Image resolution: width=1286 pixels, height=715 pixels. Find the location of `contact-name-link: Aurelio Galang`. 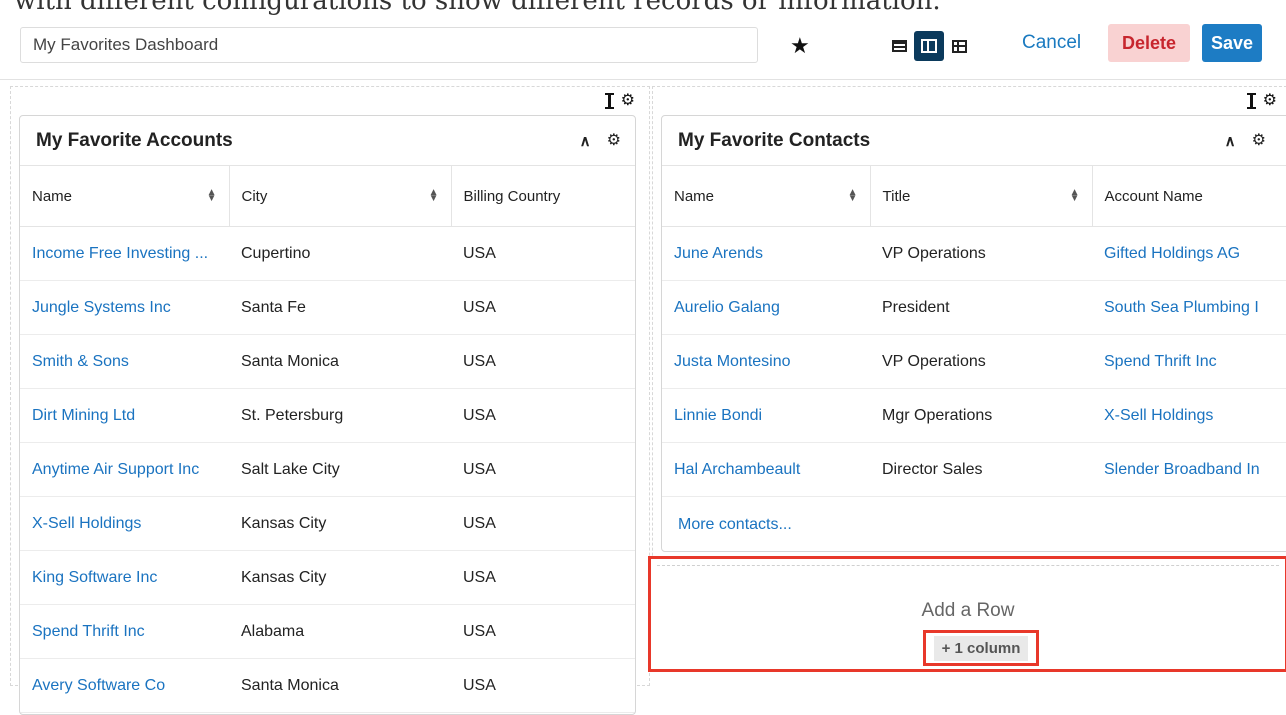

contact-name-link: Aurelio Galang is located at coordinates (766, 307).